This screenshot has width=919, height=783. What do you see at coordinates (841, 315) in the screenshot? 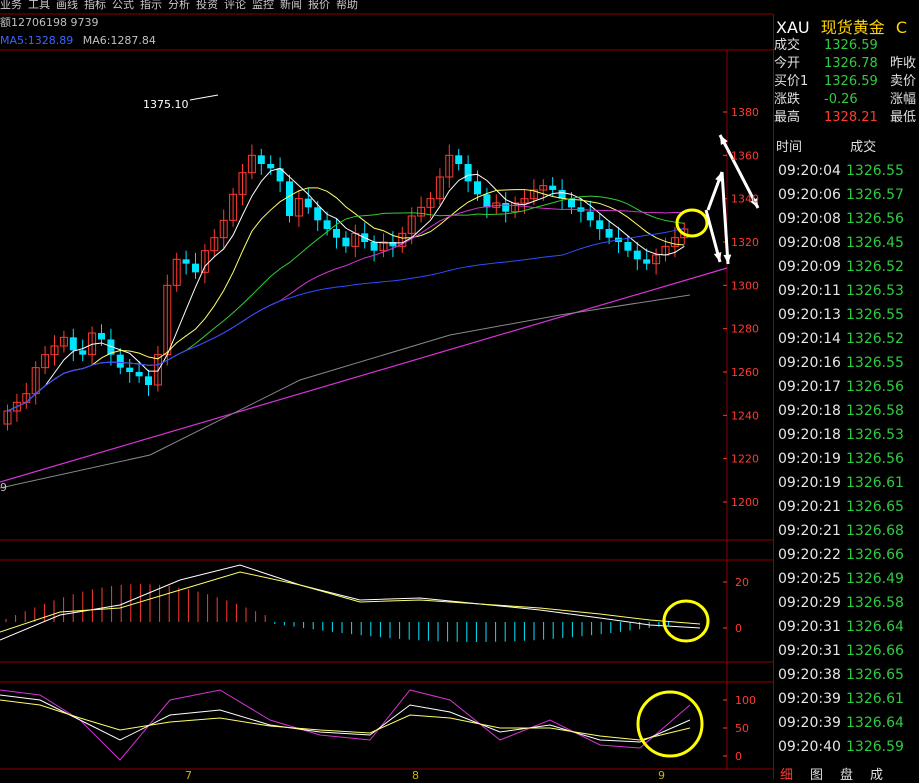
I see `tick-row: 09:20:13 1326.55` at bounding box center [841, 315].